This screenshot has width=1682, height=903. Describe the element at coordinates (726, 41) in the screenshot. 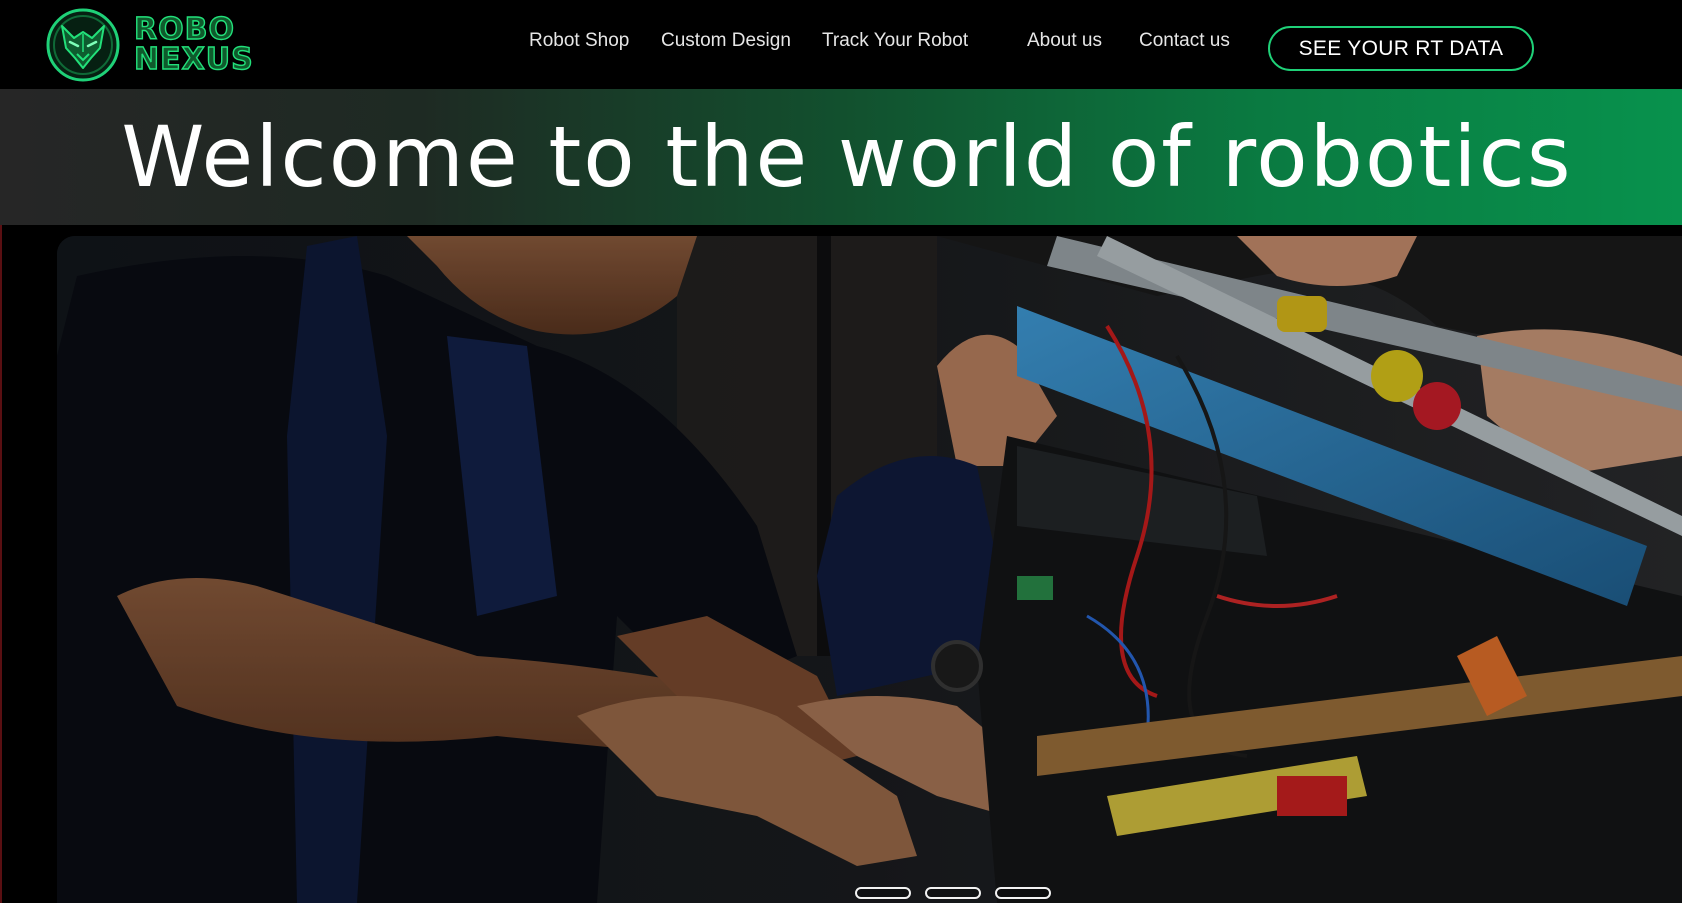

I see `nav-link-custom-design: Custom Design` at that location.